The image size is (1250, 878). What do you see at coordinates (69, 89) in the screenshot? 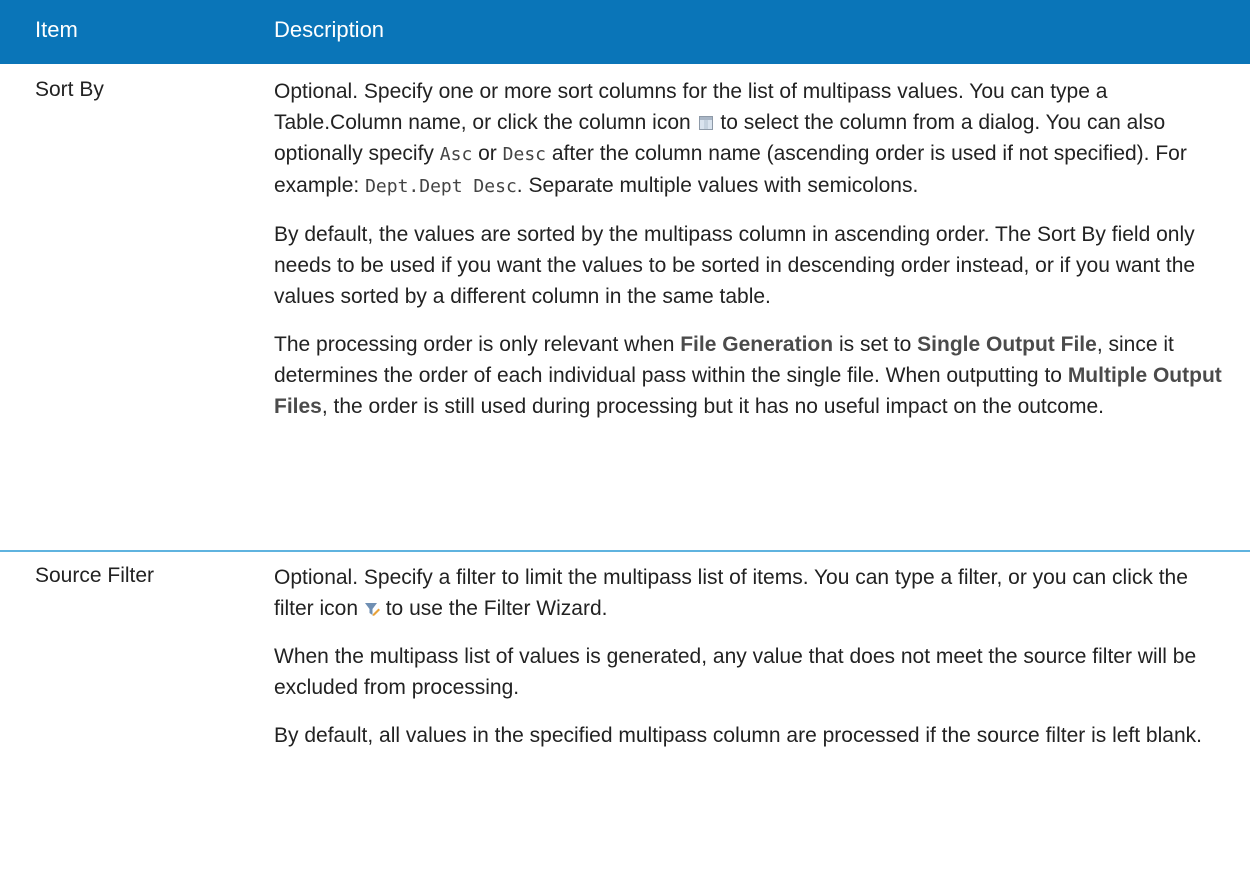
I see `row-item-label: Sort By` at bounding box center [69, 89].